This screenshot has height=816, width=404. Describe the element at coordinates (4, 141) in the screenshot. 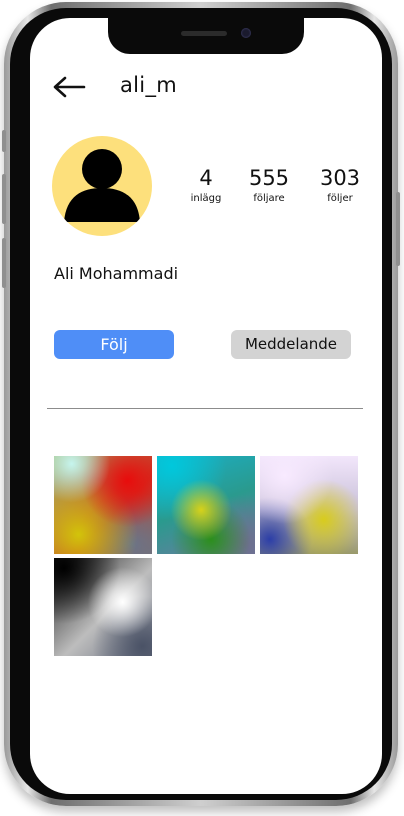

I see `mute-switch` at that location.